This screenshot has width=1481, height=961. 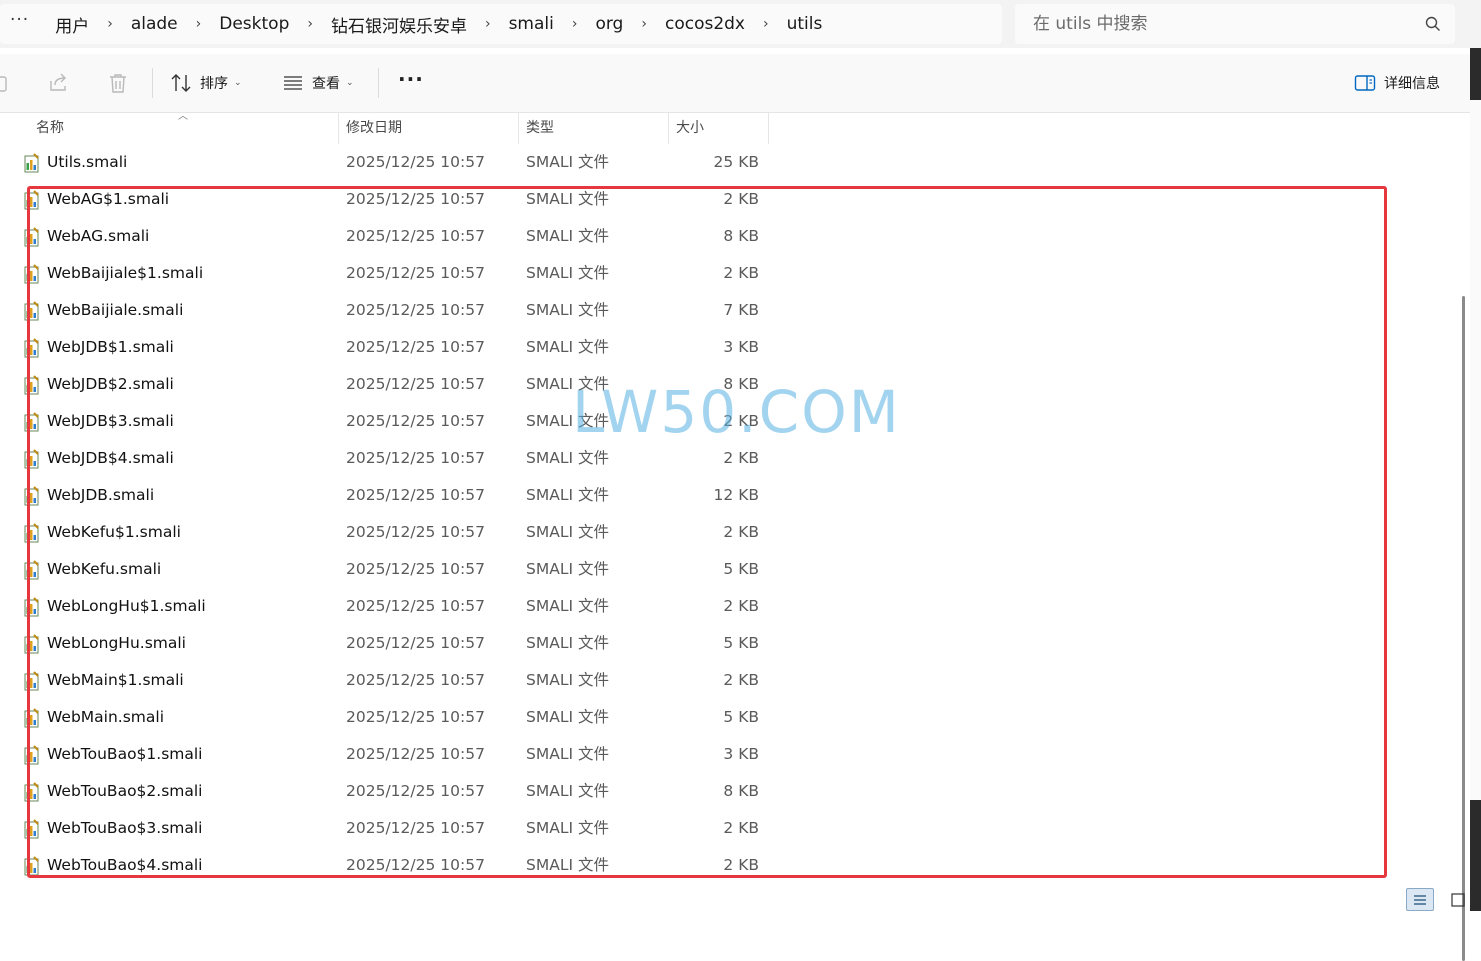 What do you see at coordinates (411, 79) in the screenshot?
I see `more-icon: ···` at bounding box center [411, 79].